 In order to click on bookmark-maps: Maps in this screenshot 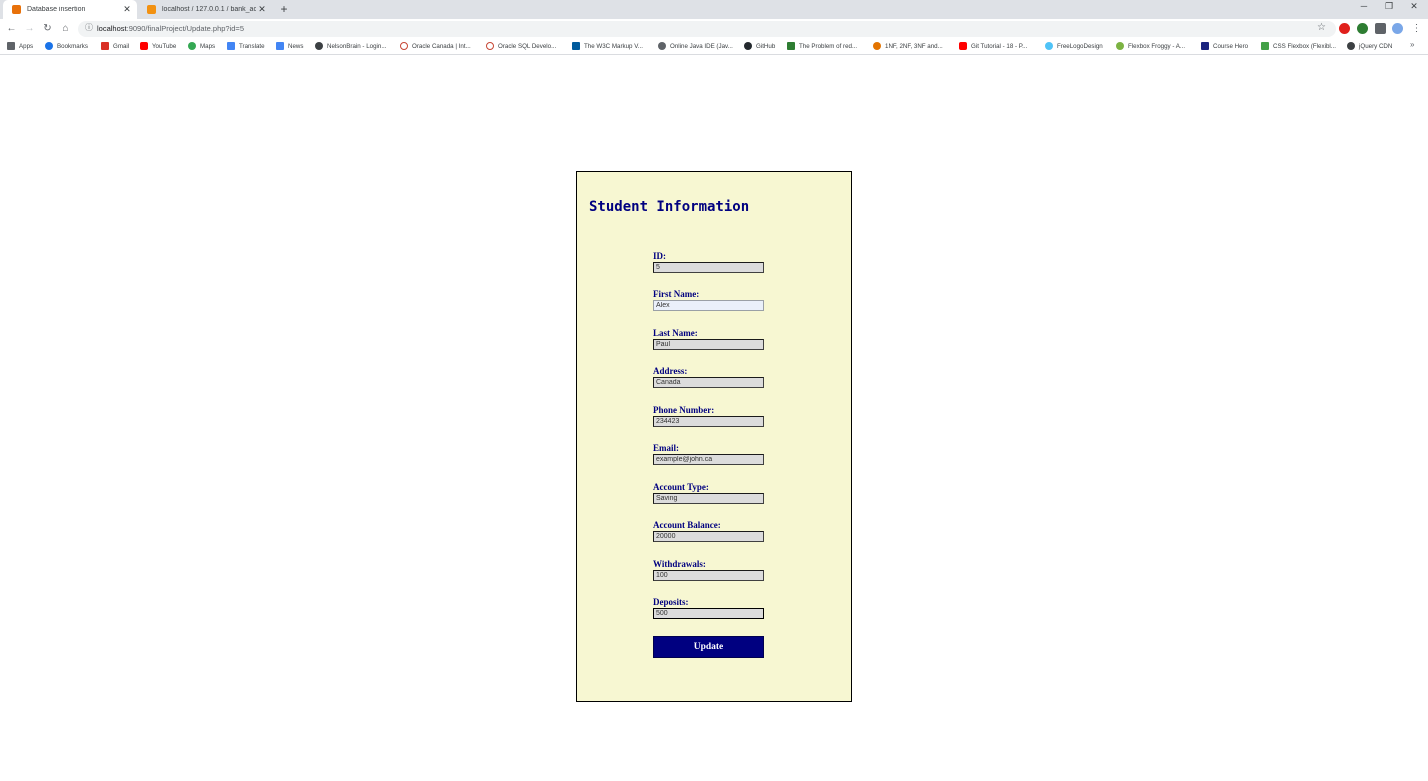, I will do `click(201, 46)`.